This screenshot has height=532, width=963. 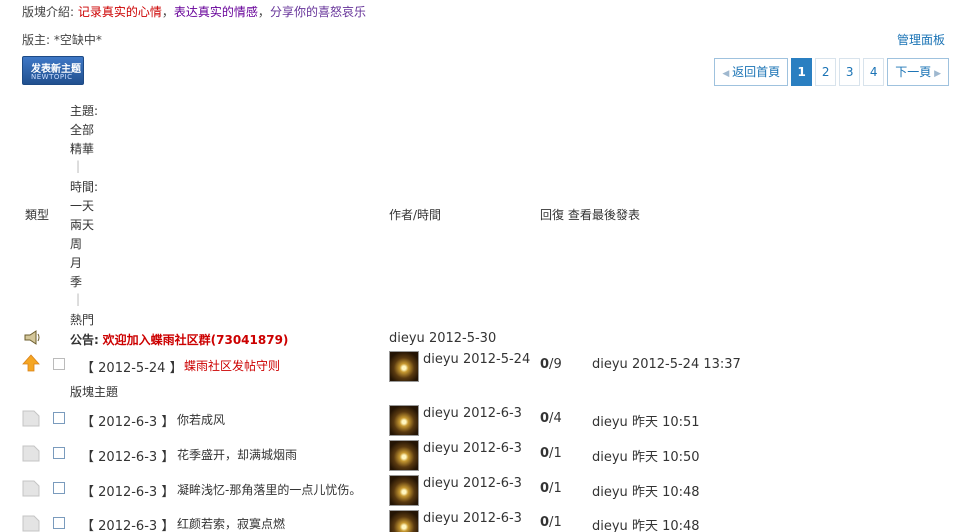 What do you see at coordinates (551, 364) in the screenshot?
I see `thread-stats: 0/9` at bounding box center [551, 364].